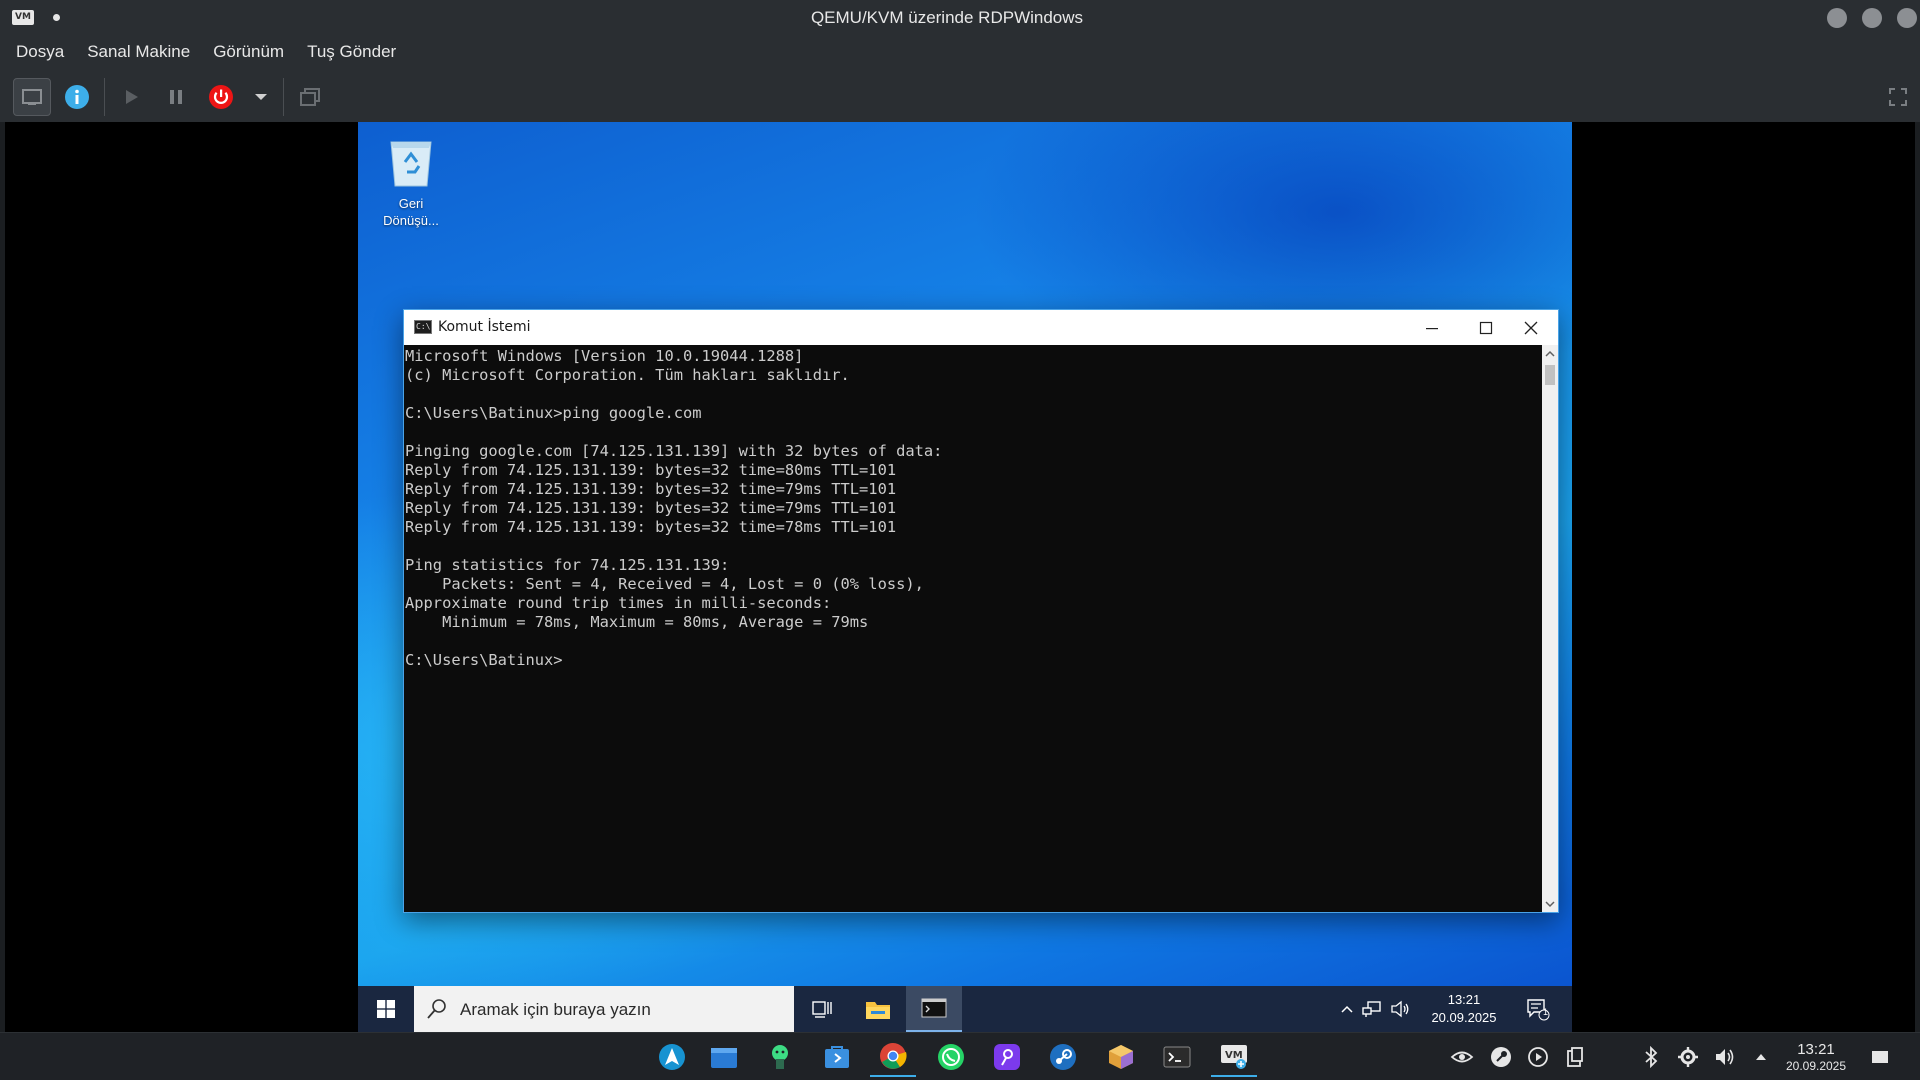 The width and height of the screenshot is (1920, 1080). What do you see at coordinates (1121, 1057) in the screenshot?
I see `taskbar-app-package` at bounding box center [1121, 1057].